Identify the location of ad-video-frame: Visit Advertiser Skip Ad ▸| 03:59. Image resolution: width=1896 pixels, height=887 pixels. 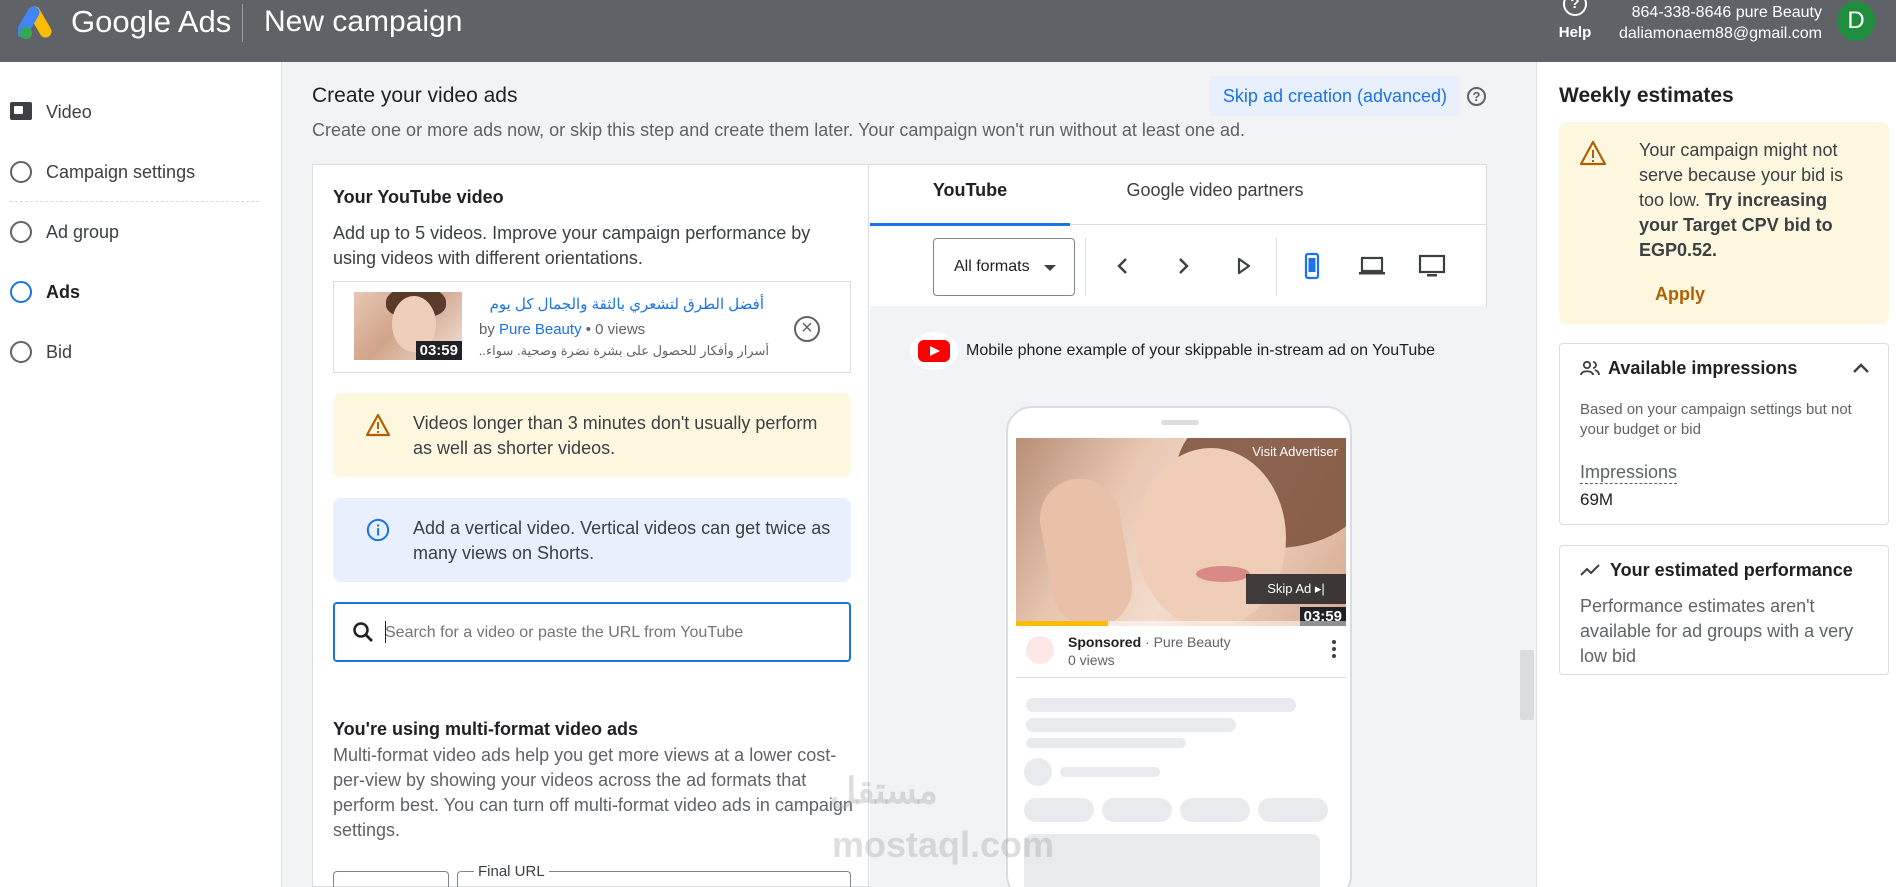
(1181, 532).